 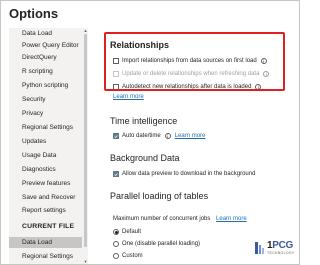 I want to click on sidebar-item-label: Python scripting, so click(x=45, y=85).